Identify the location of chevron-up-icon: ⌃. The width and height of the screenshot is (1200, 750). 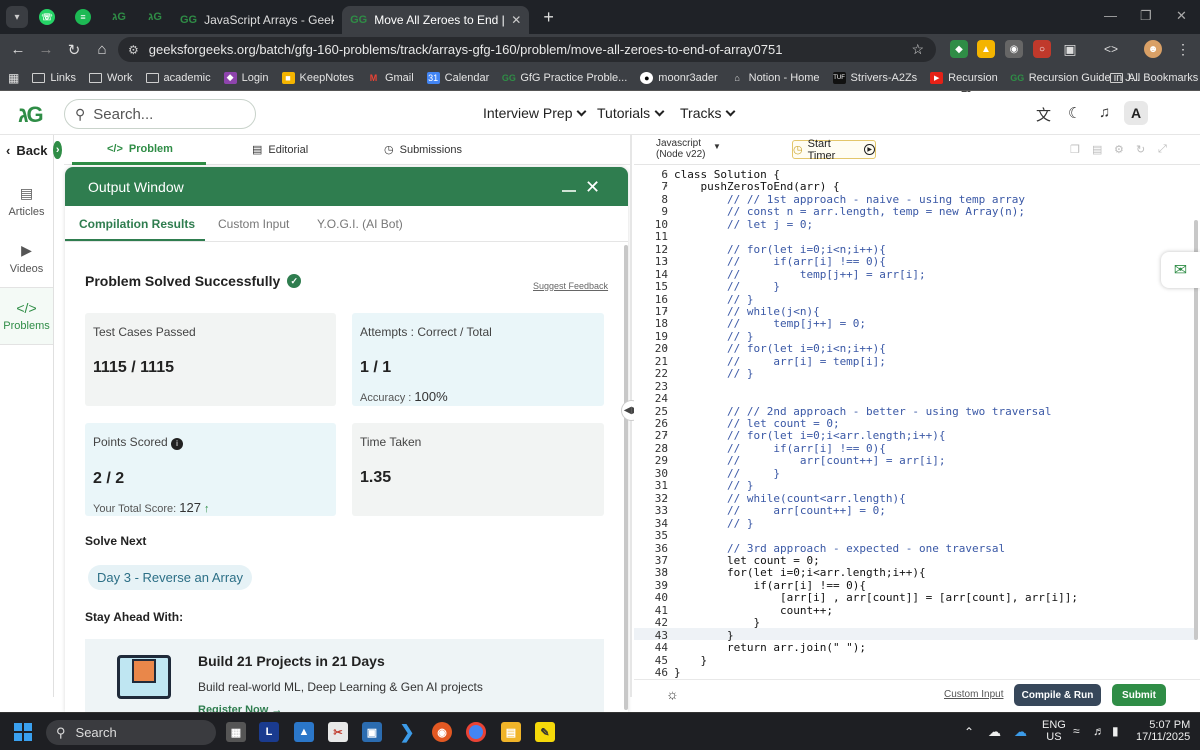
(969, 732).